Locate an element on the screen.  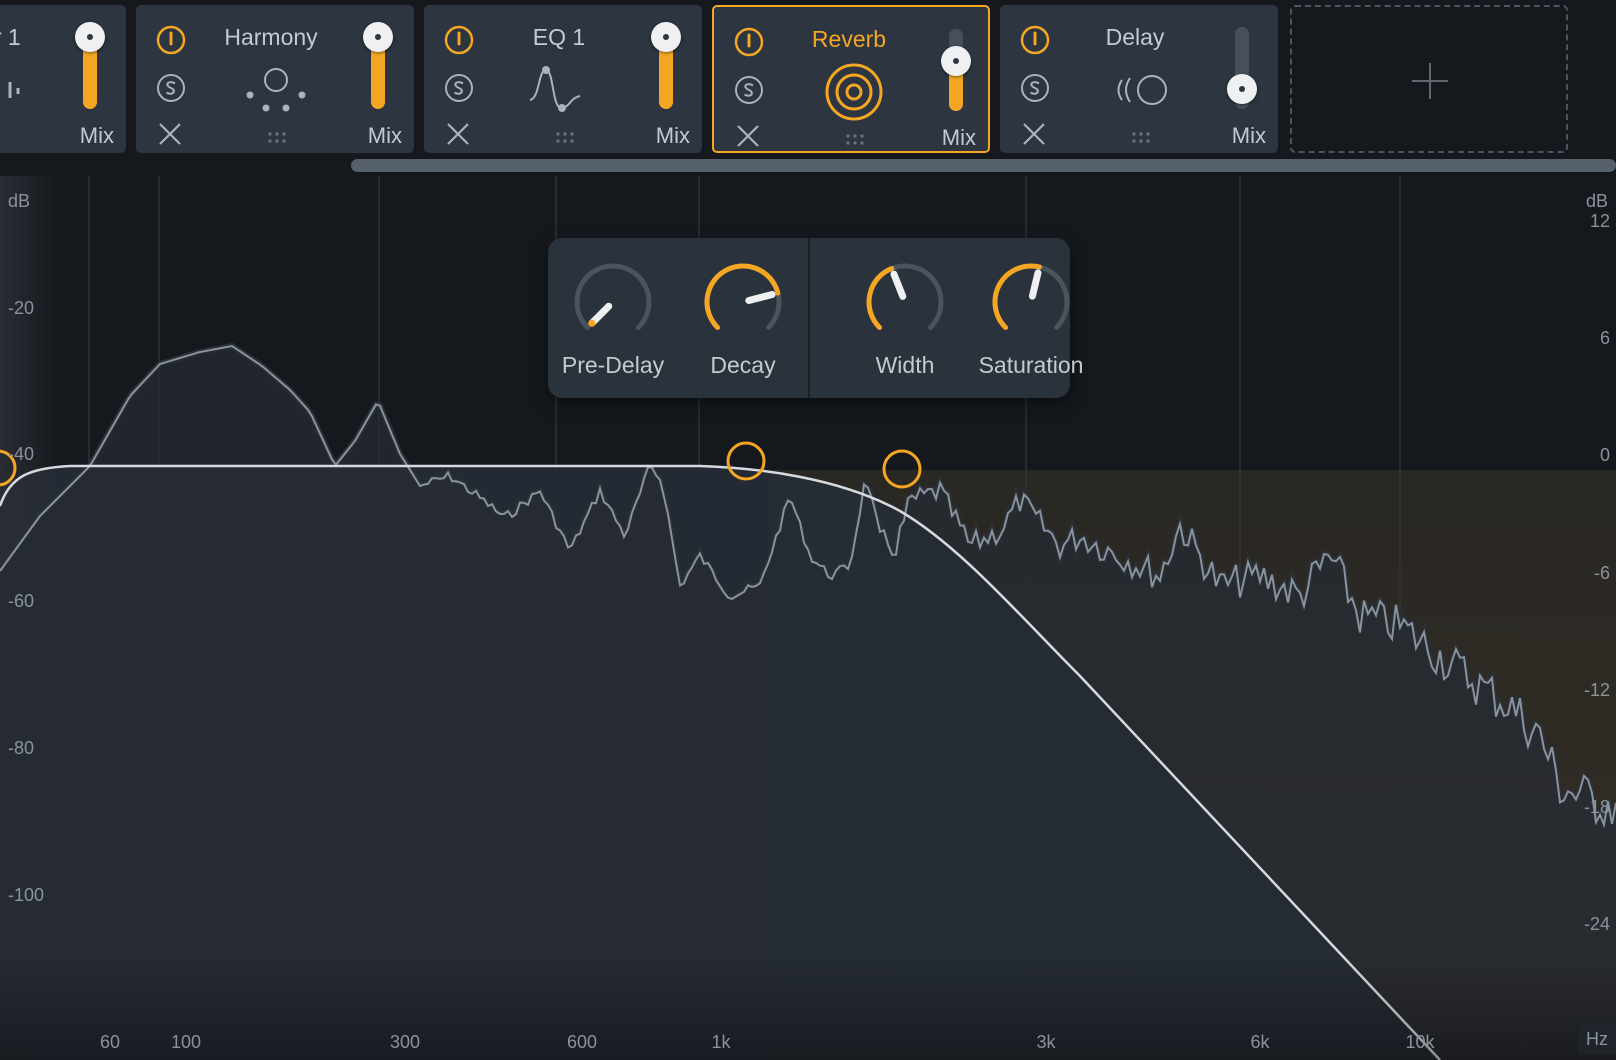
decay-dial is located at coordinates (743, 302).